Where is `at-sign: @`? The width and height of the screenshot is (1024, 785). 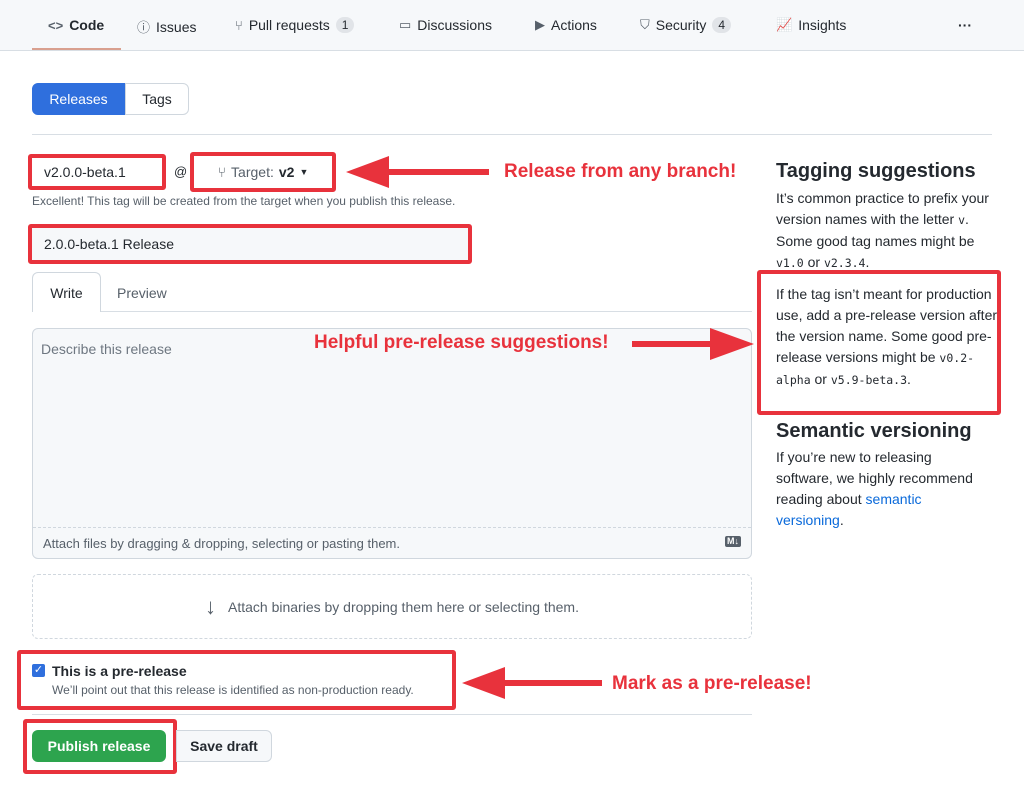 at-sign: @ is located at coordinates (181, 171).